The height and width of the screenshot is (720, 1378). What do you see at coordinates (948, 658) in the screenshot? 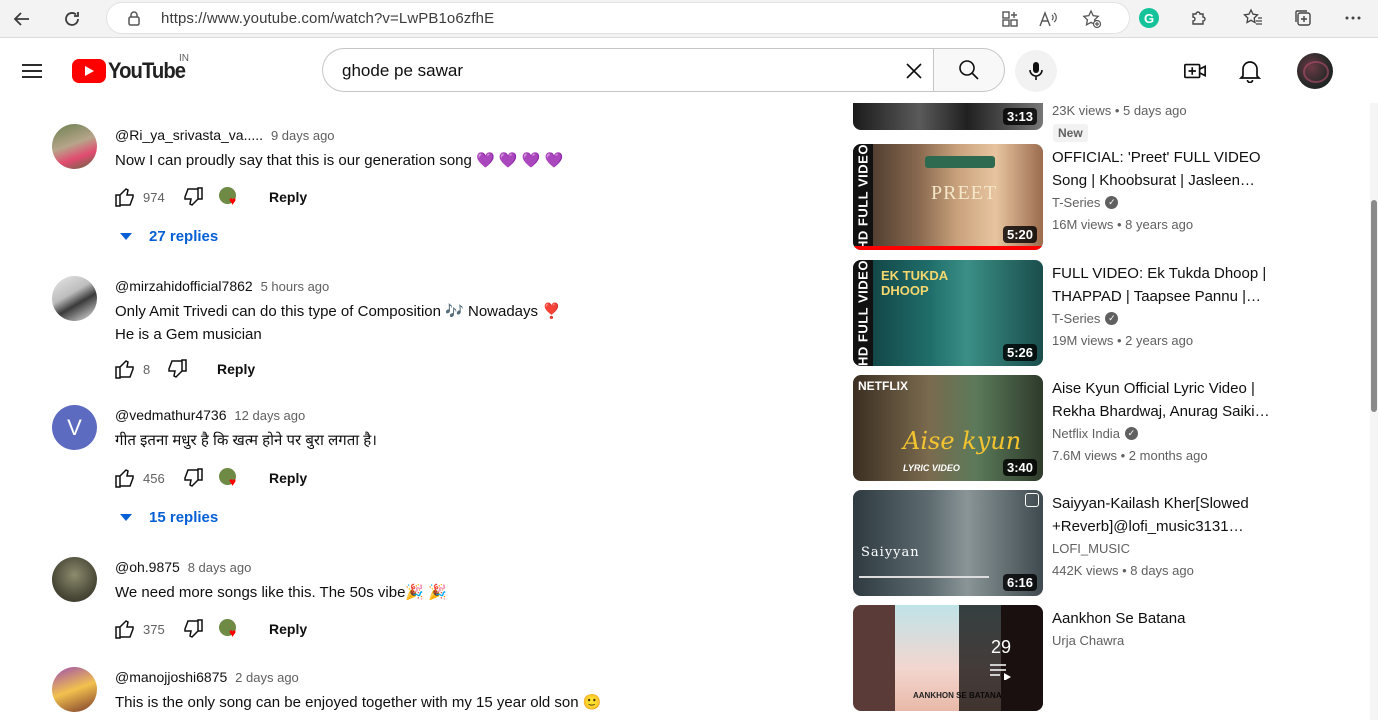
I see `playlist-thumbnail: AANKHON SE BATANA 29` at bounding box center [948, 658].